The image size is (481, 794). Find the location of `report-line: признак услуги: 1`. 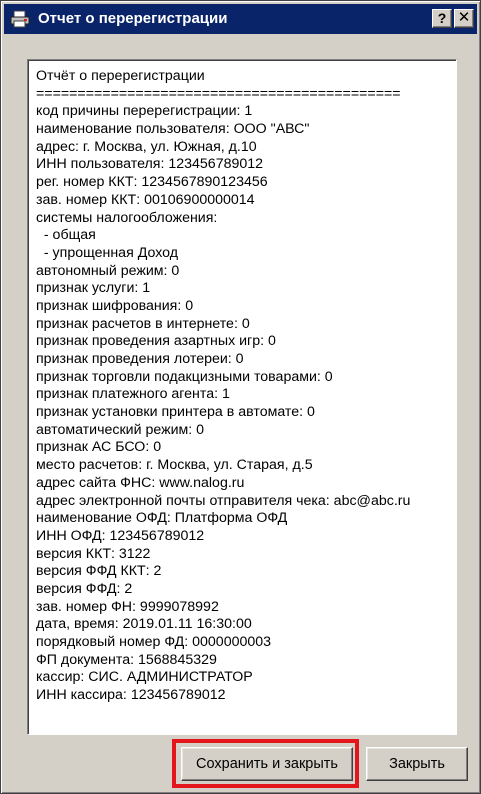

report-line: признак услуги: 1 is located at coordinates (93, 288).